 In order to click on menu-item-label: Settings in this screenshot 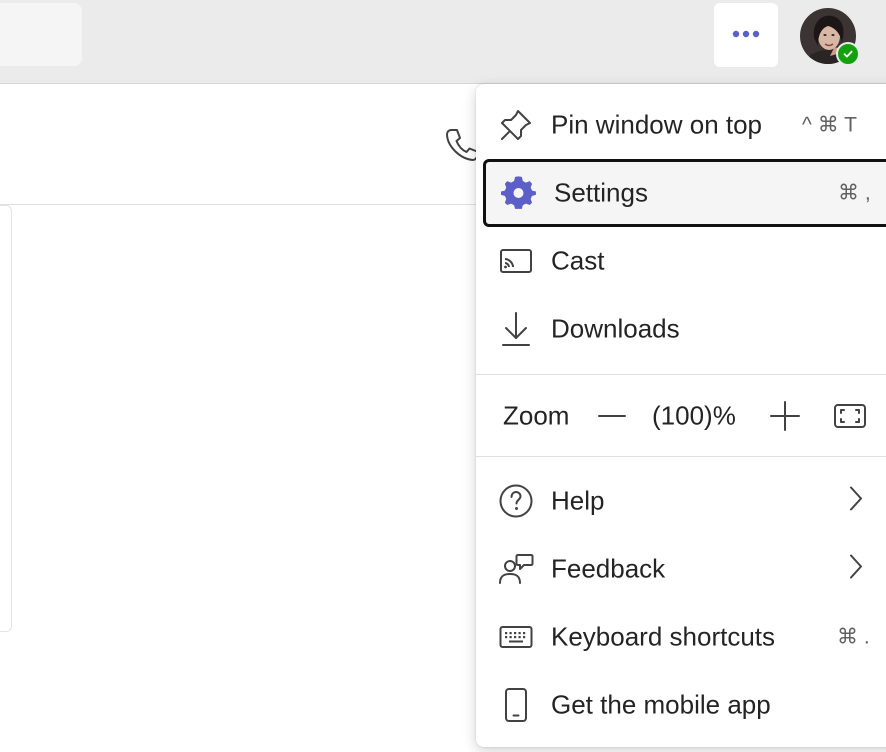, I will do `click(601, 192)`.